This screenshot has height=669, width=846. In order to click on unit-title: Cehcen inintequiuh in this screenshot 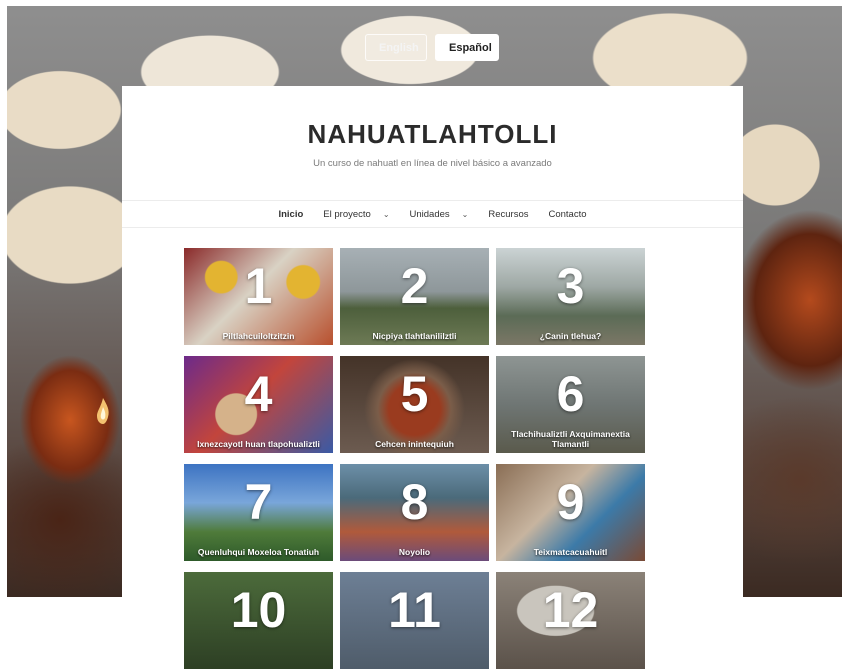, I will do `click(414, 444)`.